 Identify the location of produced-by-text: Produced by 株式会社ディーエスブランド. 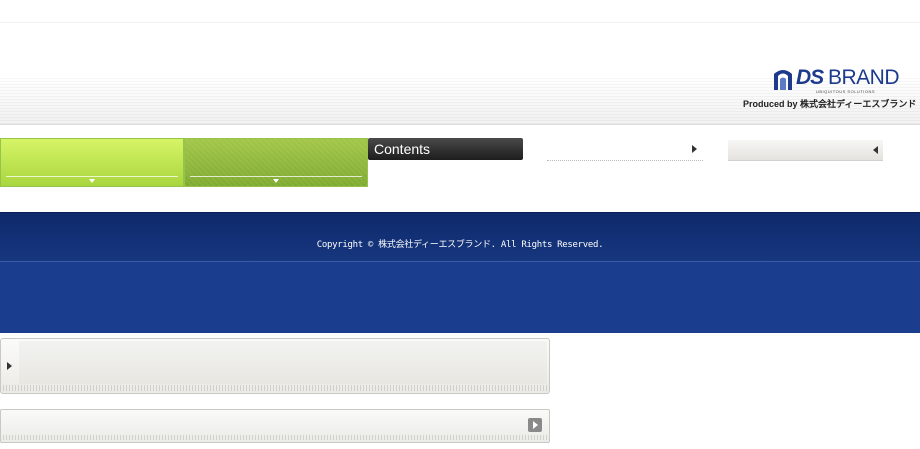
(830, 104).